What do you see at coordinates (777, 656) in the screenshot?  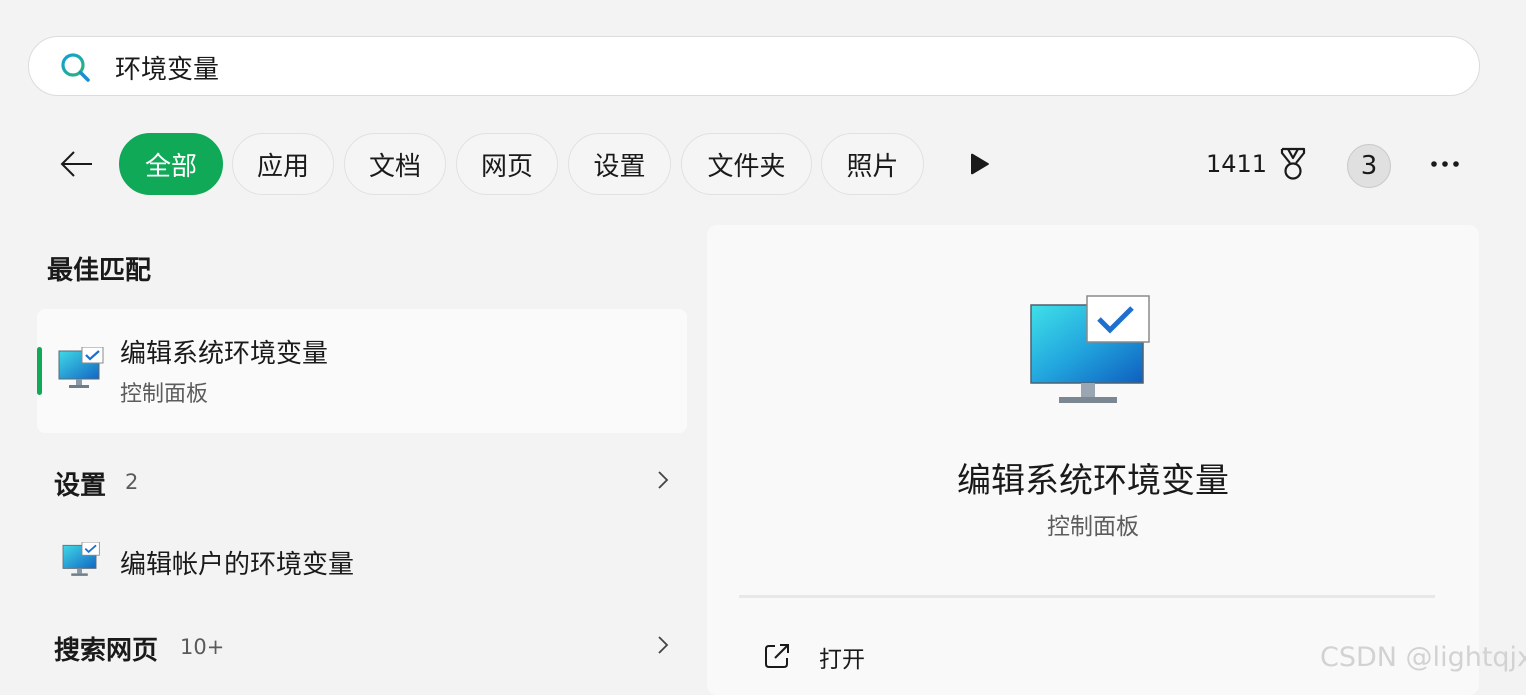 I see `open-external-icon` at bounding box center [777, 656].